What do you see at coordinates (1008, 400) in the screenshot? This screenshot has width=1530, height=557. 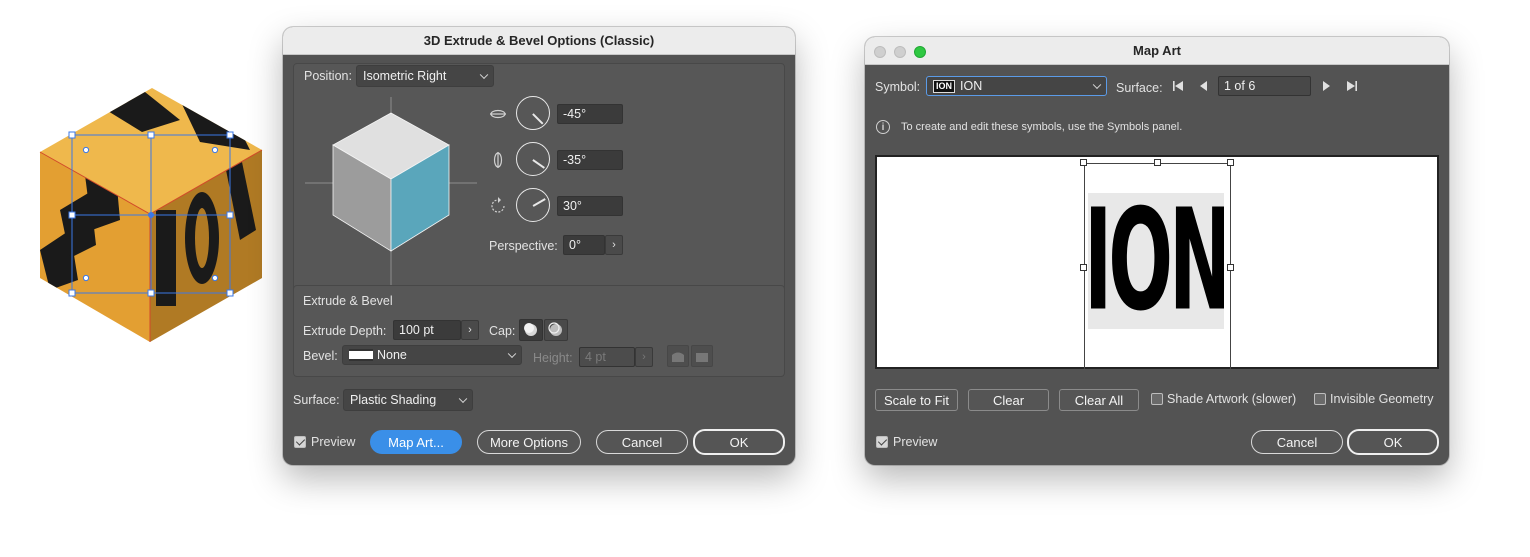 I see `clear-button: Clear` at bounding box center [1008, 400].